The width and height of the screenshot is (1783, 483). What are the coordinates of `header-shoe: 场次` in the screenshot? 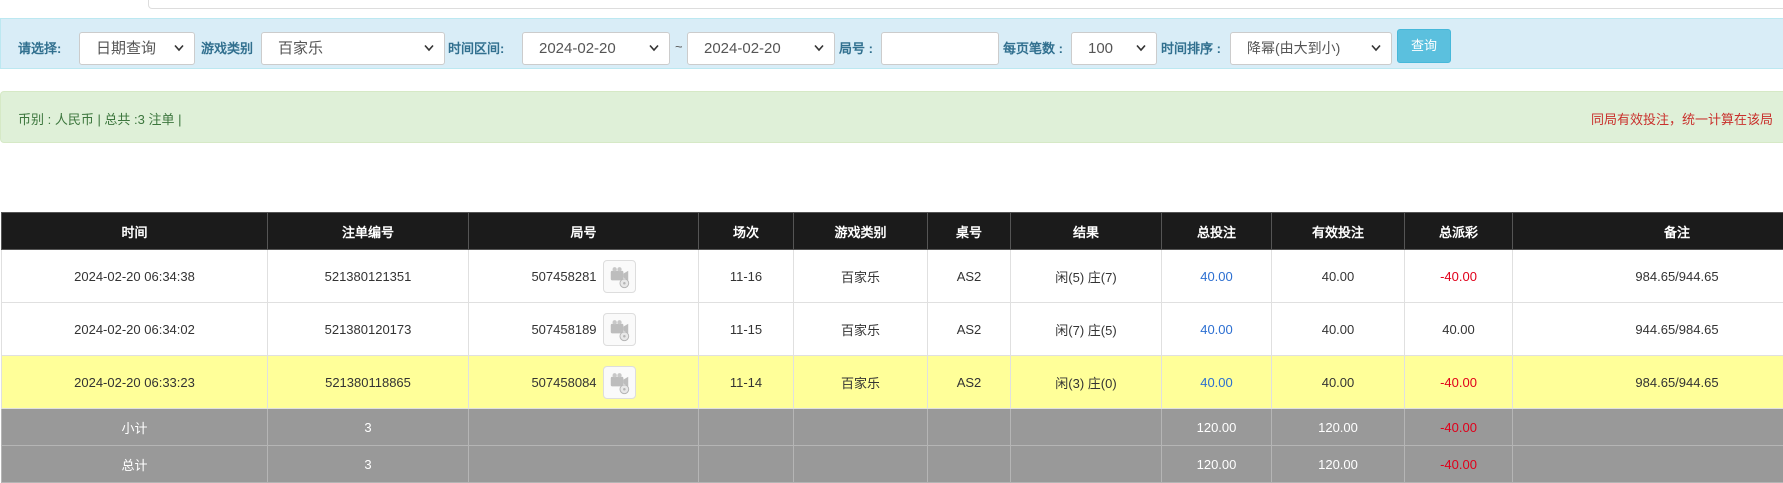 It's located at (746, 231).